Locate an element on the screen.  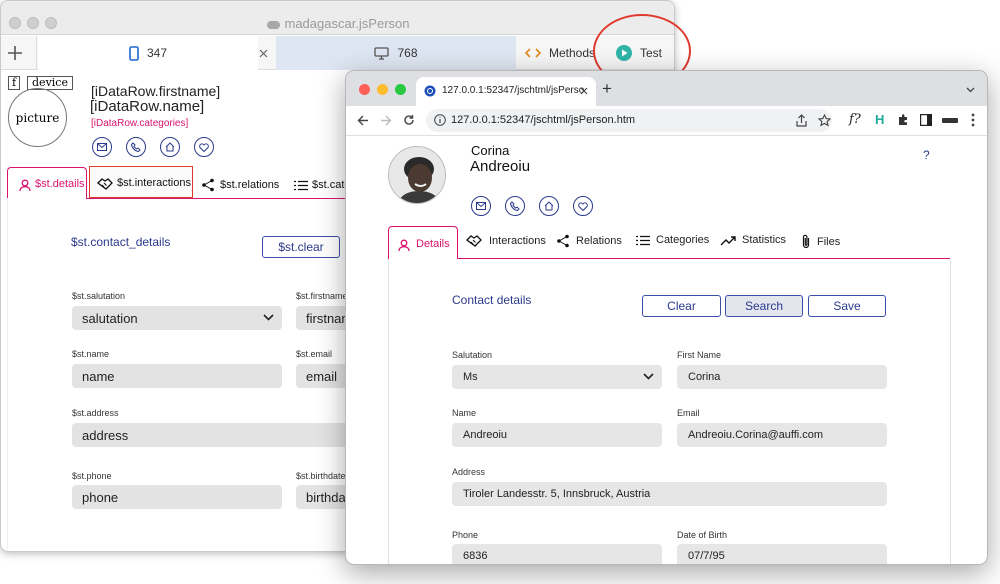
tab-files: Files is located at coordinates (820, 241).